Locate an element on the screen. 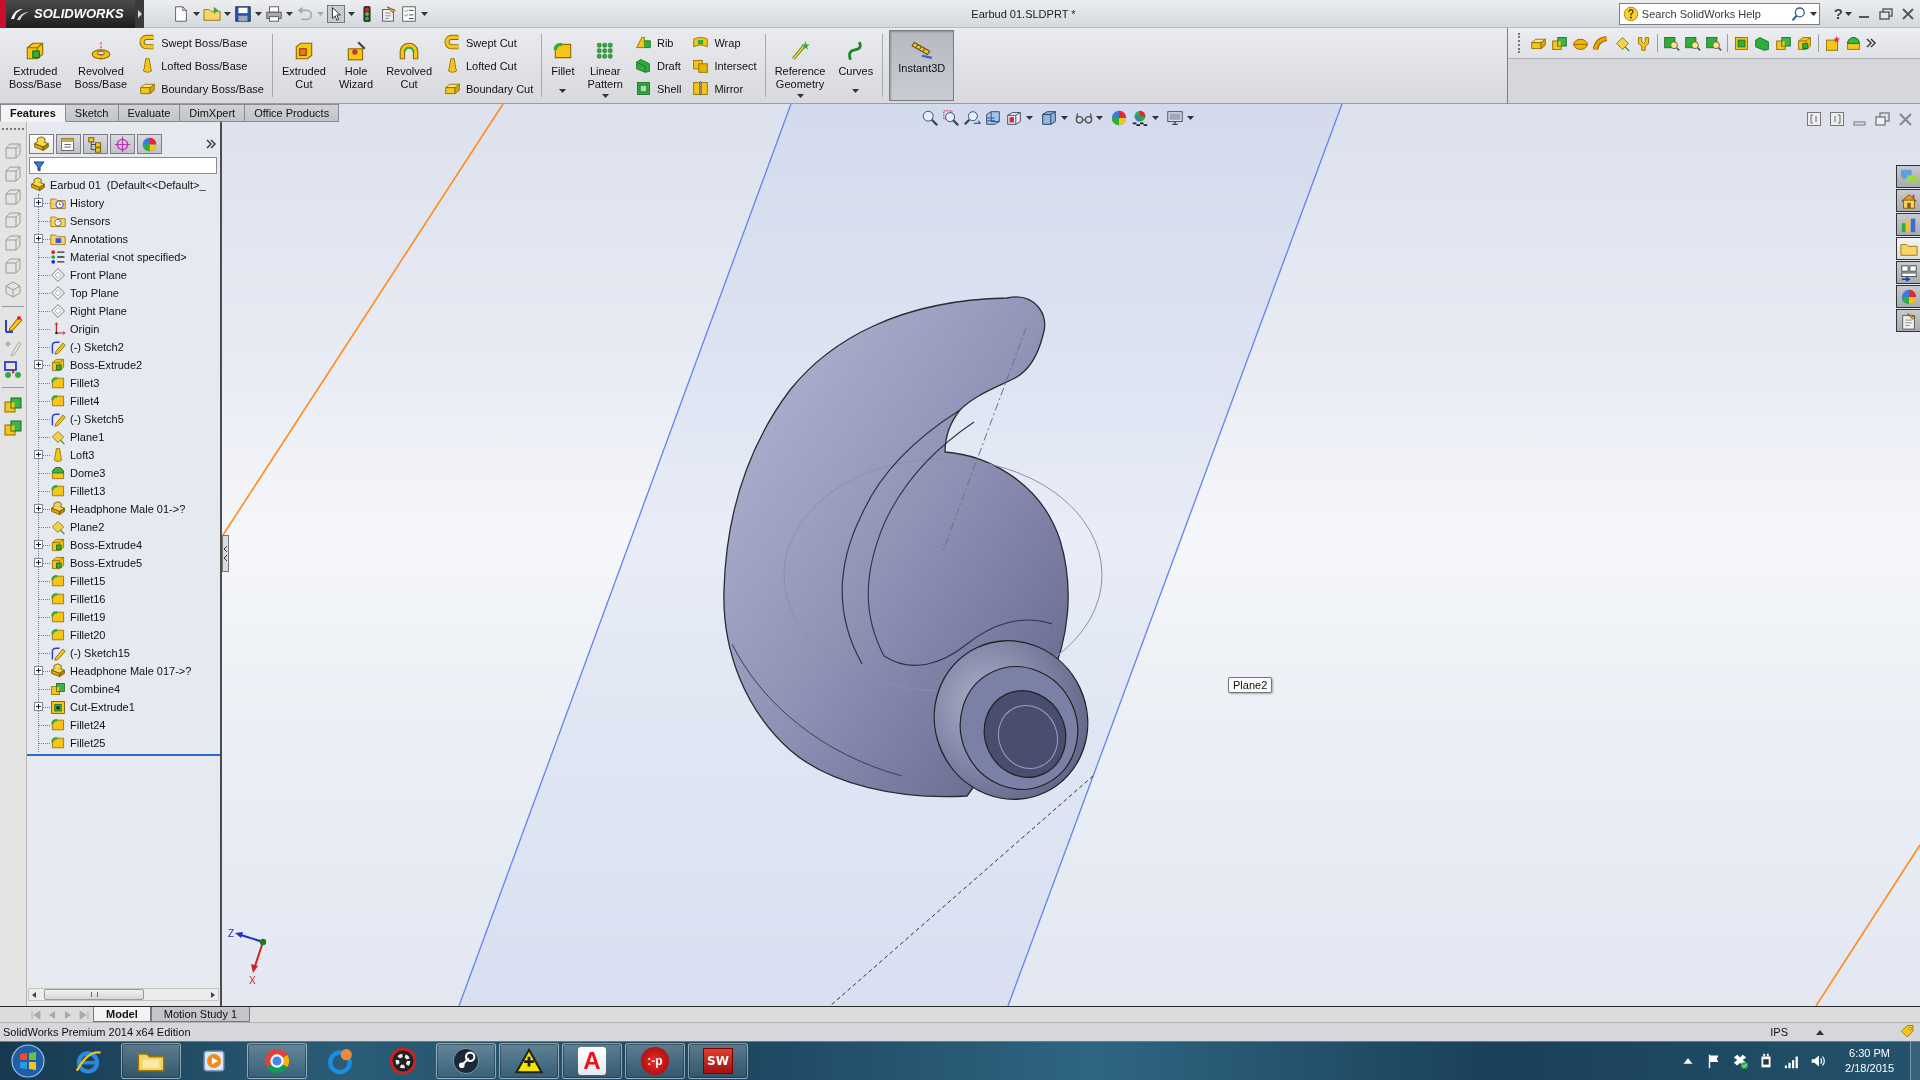 The height and width of the screenshot is (1080, 1920). page-icon is located at coordinates (181, 13).